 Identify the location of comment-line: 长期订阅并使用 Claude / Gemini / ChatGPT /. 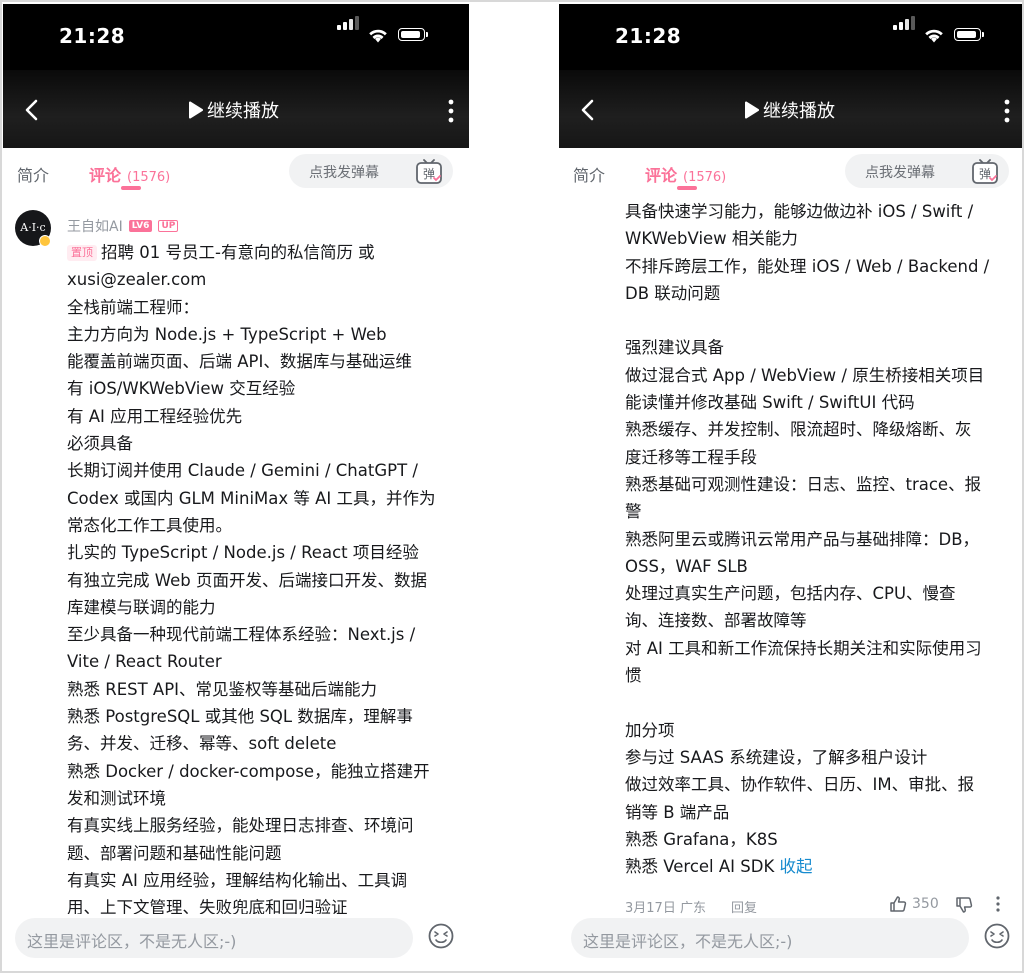
(263, 470).